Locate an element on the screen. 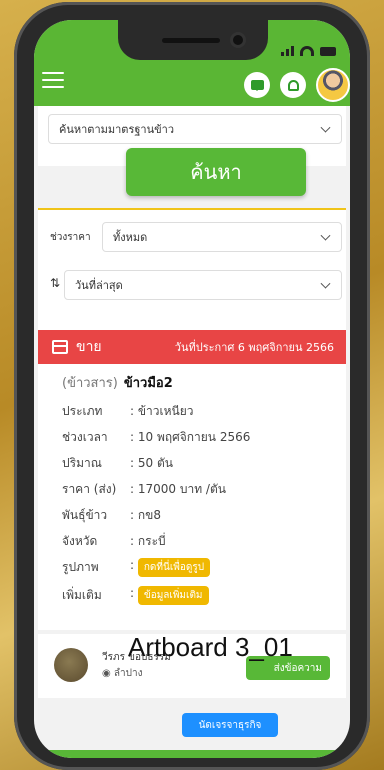 The image size is (384, 770). bell-icon is located at coordinates (293, 85).